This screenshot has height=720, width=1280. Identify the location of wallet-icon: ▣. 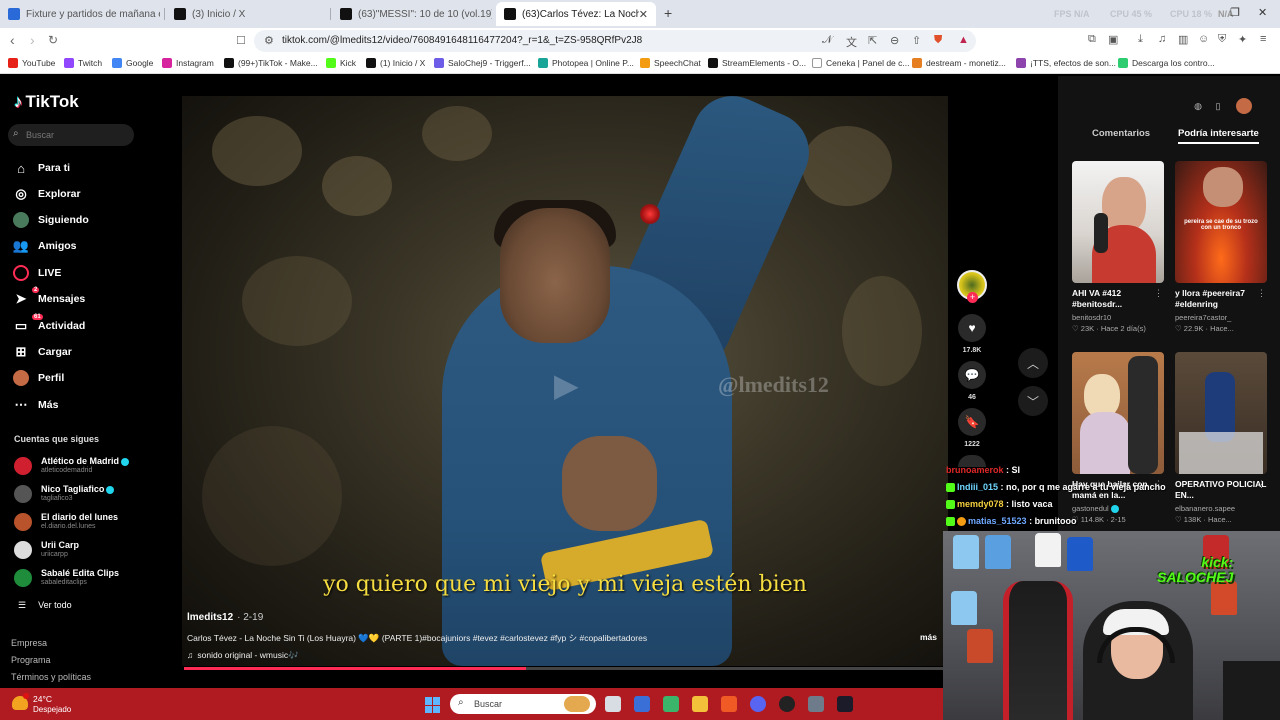
(1113, 39).